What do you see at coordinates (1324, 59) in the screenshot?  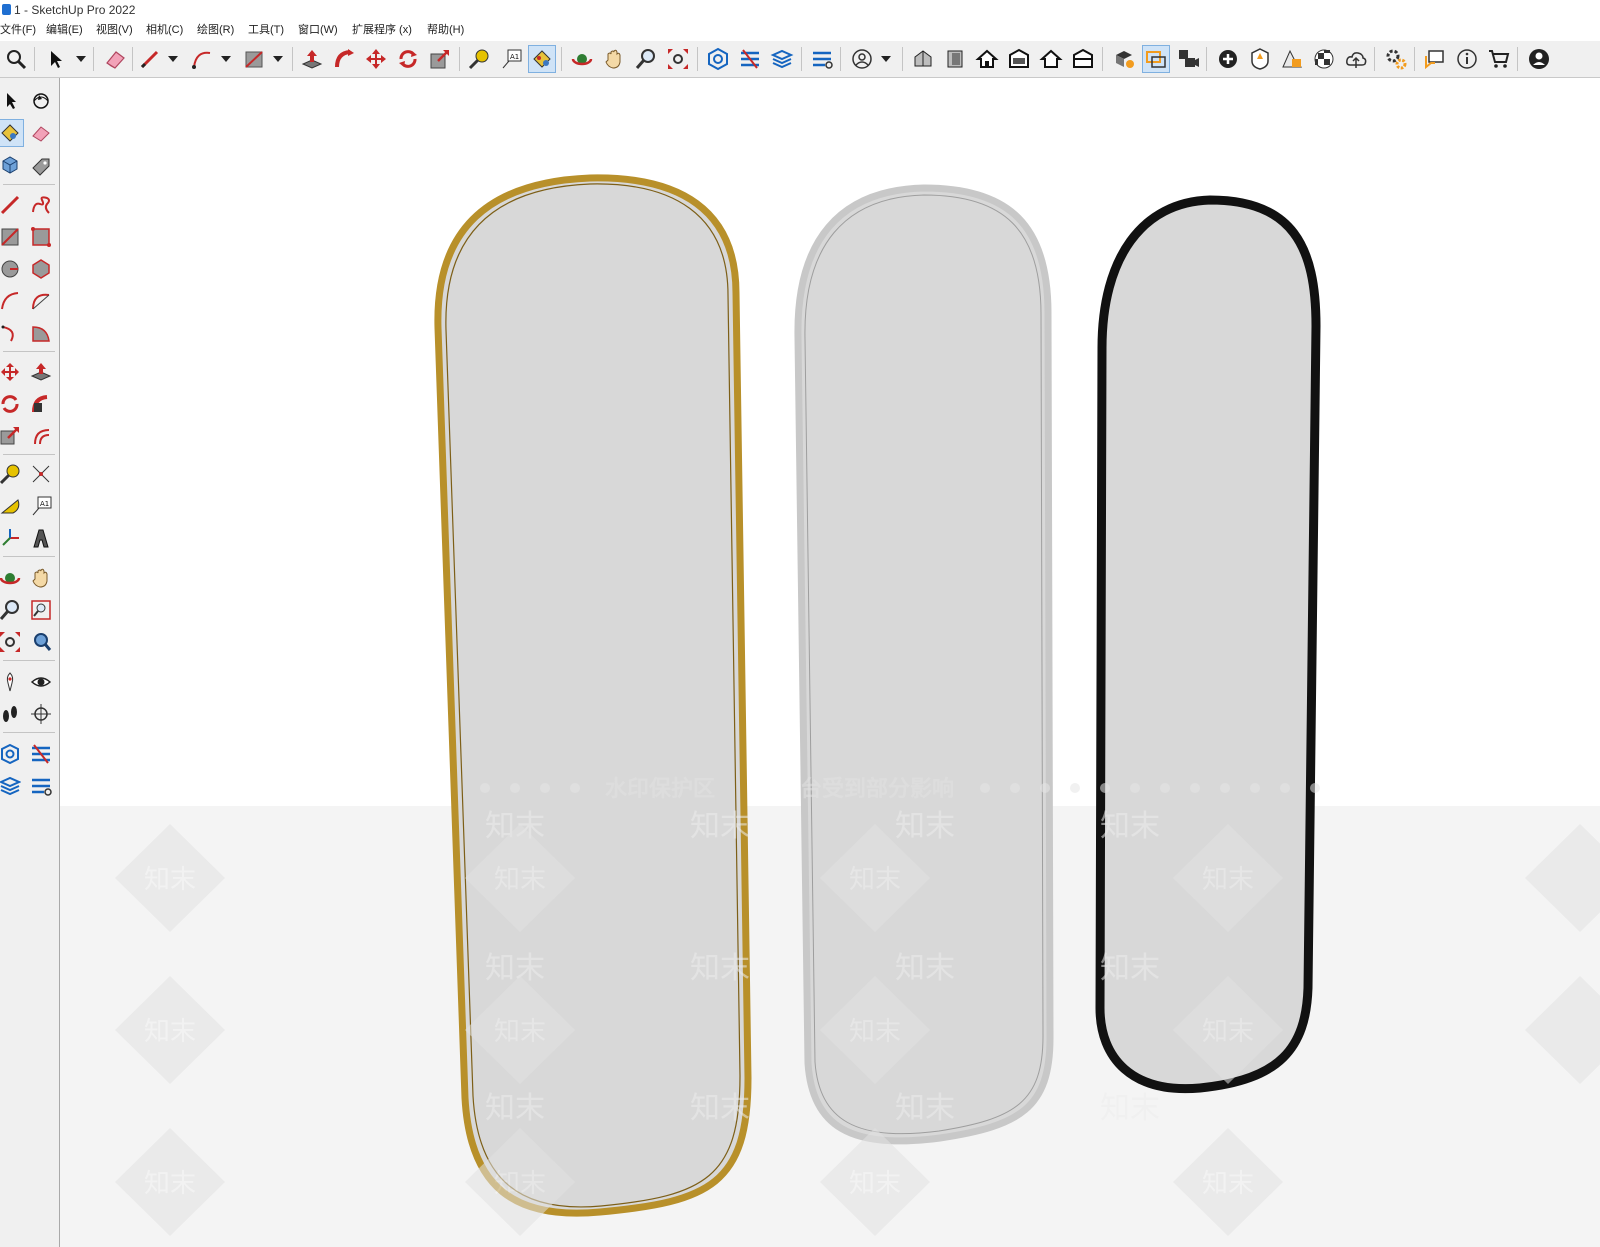 I see `checker-texture-icon` at bounding box center [1324, 59].